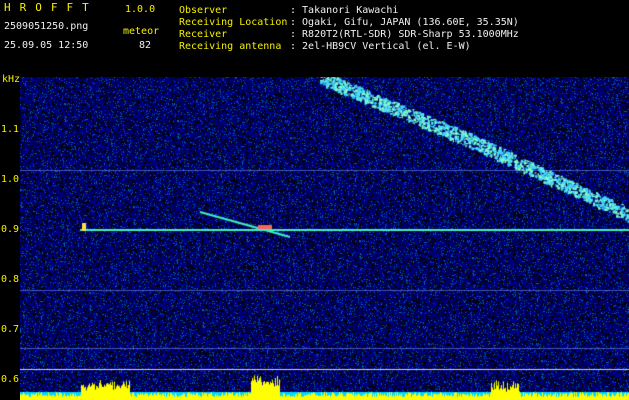 Image resolution: width=629 pixels, height=400 pixels. What do you see at coordinates (11, 79) in the screenshot?
I see `y-axis-unit: kHz` at bounding box center [11, 79].